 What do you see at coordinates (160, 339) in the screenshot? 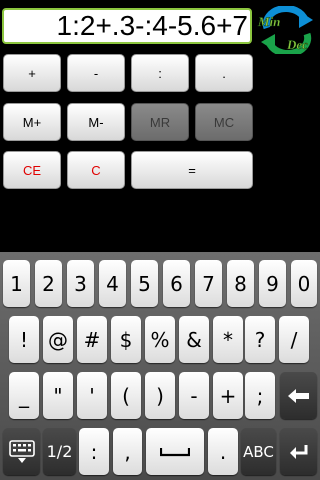
I see `key-percent: %` at bounding box center [160, 339].